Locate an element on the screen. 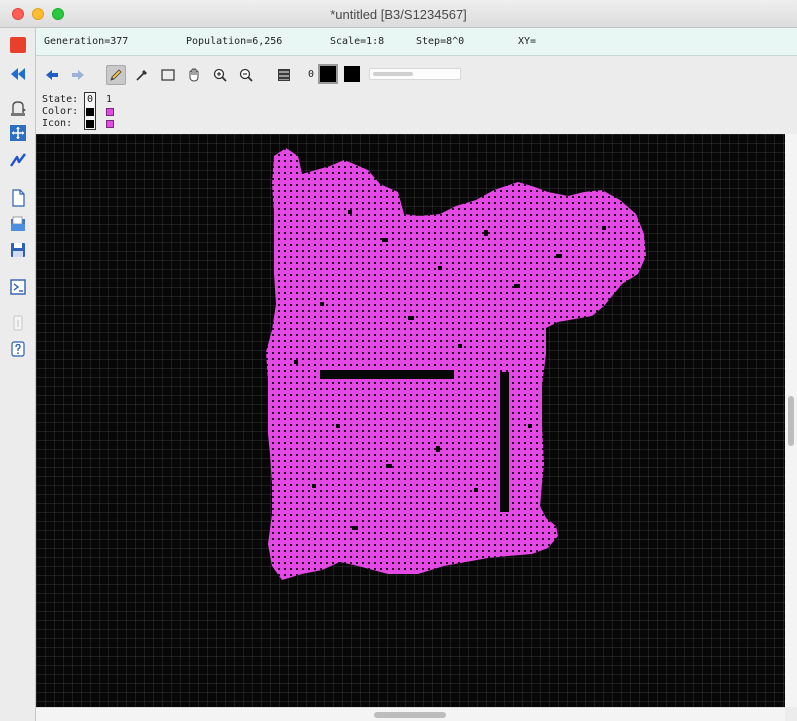 Image resolution: width=797 pixels, height=721 pixels. stop-icon is located at coordinates (18, 45).